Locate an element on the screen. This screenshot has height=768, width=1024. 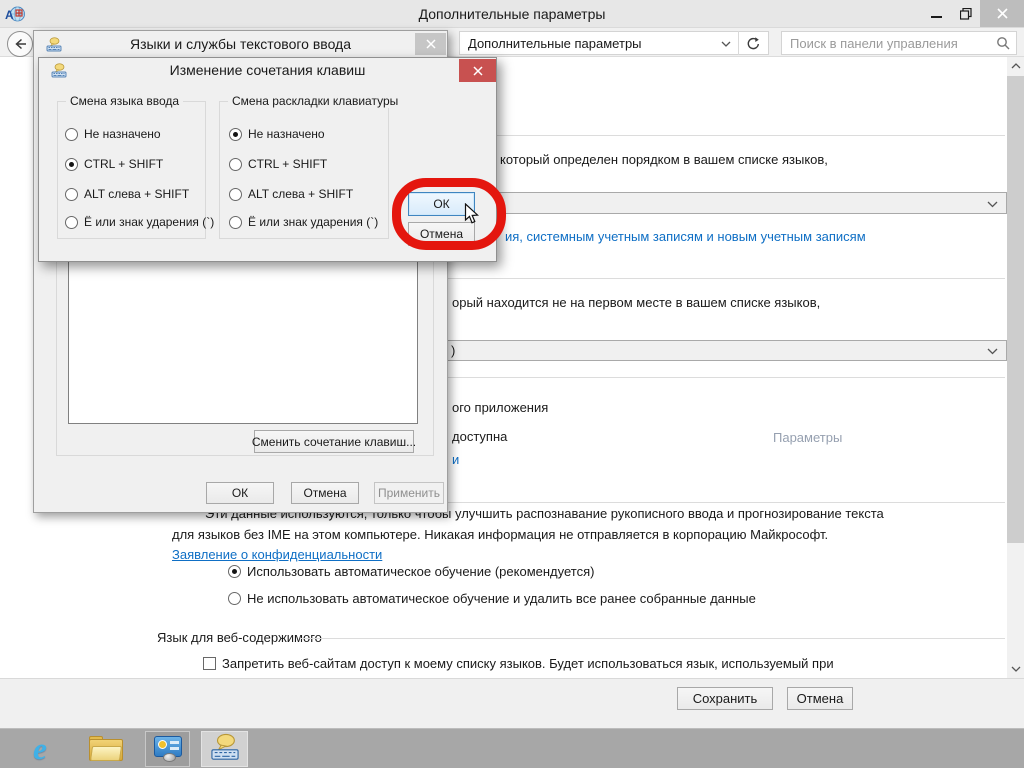
address-text: Дополнительные параметры is located at coordinates (555, 43).